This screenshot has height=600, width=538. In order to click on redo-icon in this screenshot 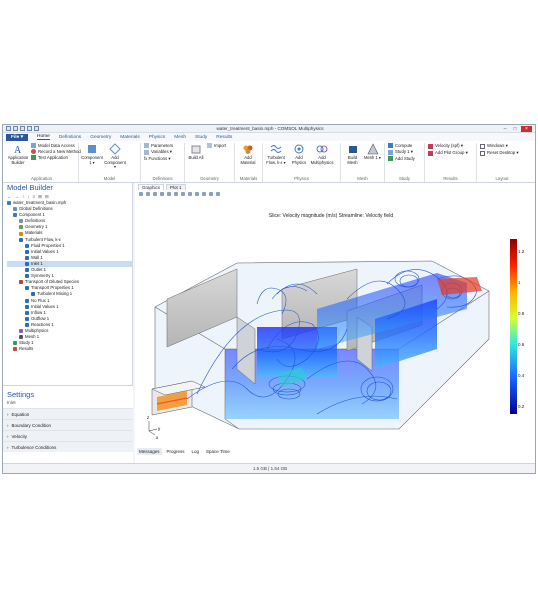, I will do `click(36, 128)`.